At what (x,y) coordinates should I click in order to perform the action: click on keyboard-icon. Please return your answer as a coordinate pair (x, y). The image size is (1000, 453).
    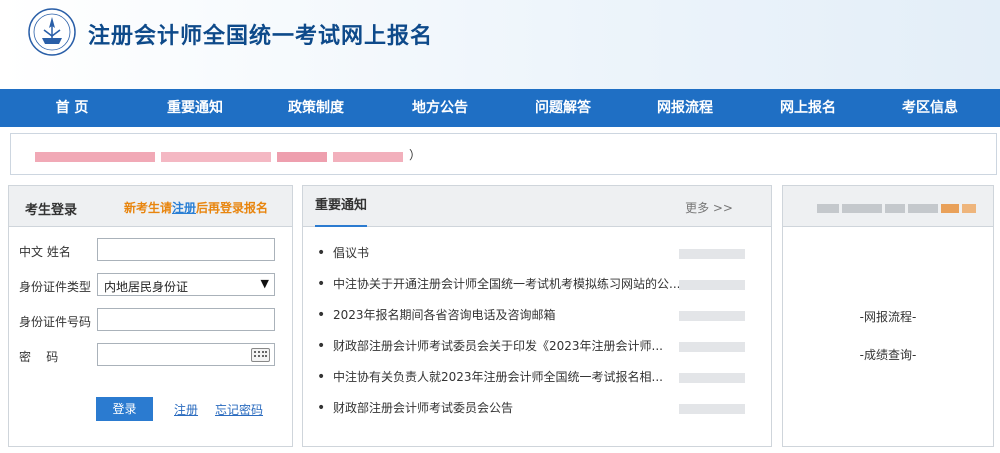
    Looking at the image, I should click on (260, 355).